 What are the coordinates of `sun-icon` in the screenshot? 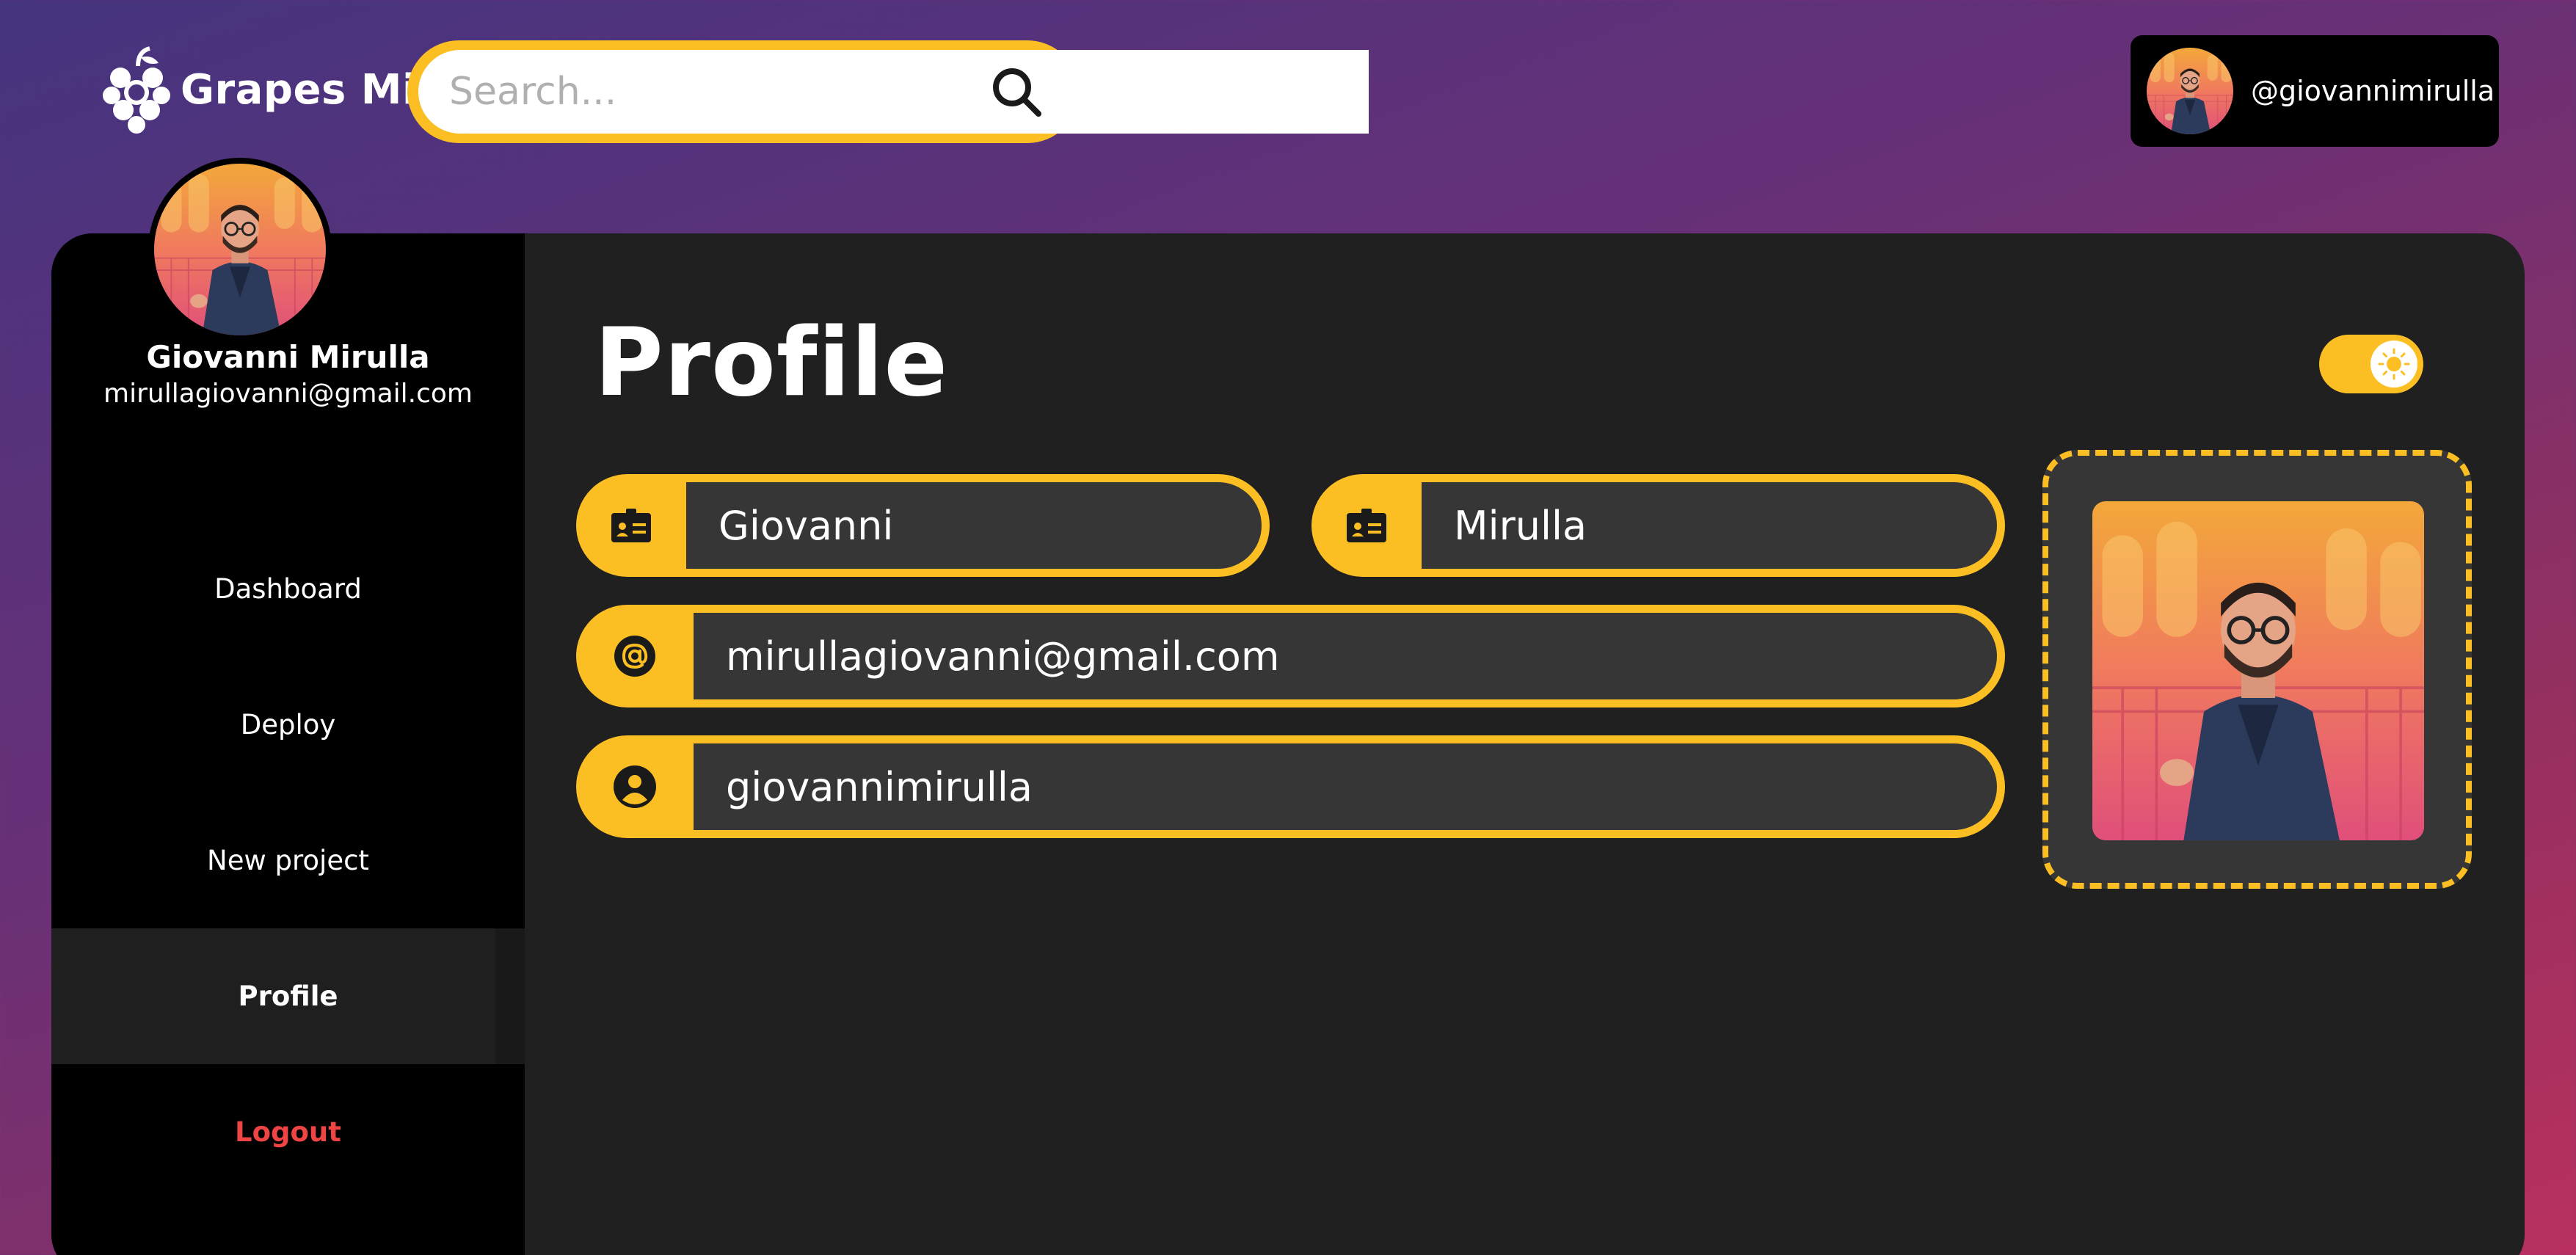 It's located at (2394, 364).